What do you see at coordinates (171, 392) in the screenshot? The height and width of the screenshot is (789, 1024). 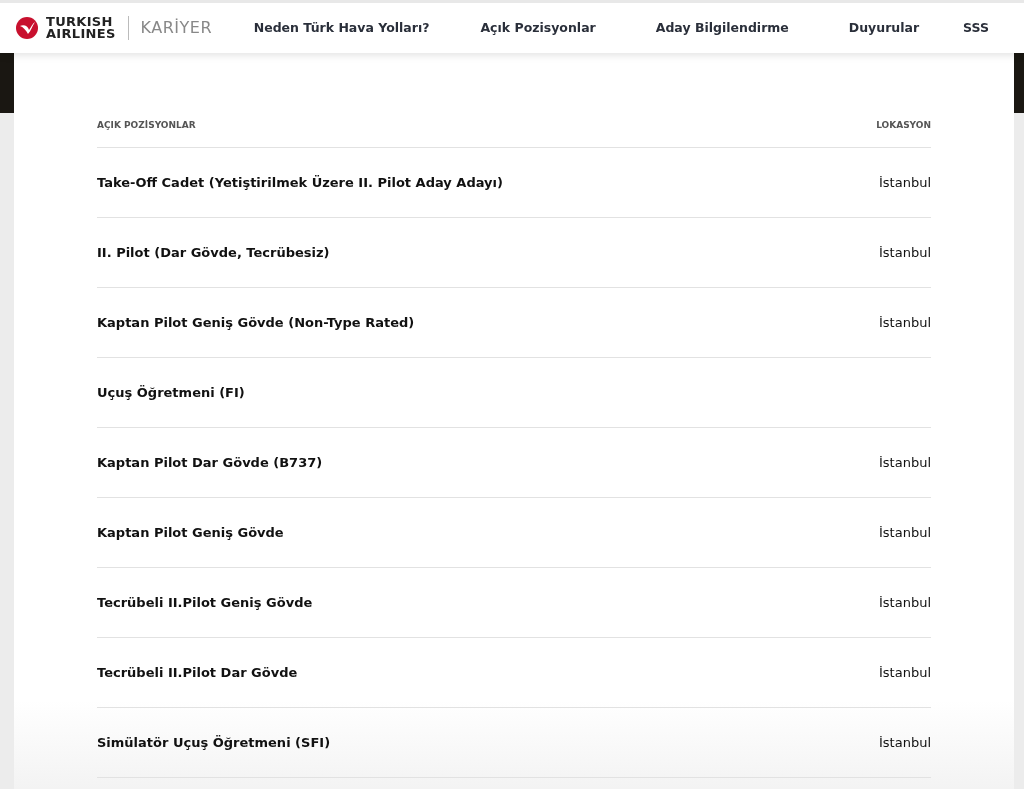 I see `job-title-link: Uçuş Öğretmeni (FI)` at bounding box center [171, 392].